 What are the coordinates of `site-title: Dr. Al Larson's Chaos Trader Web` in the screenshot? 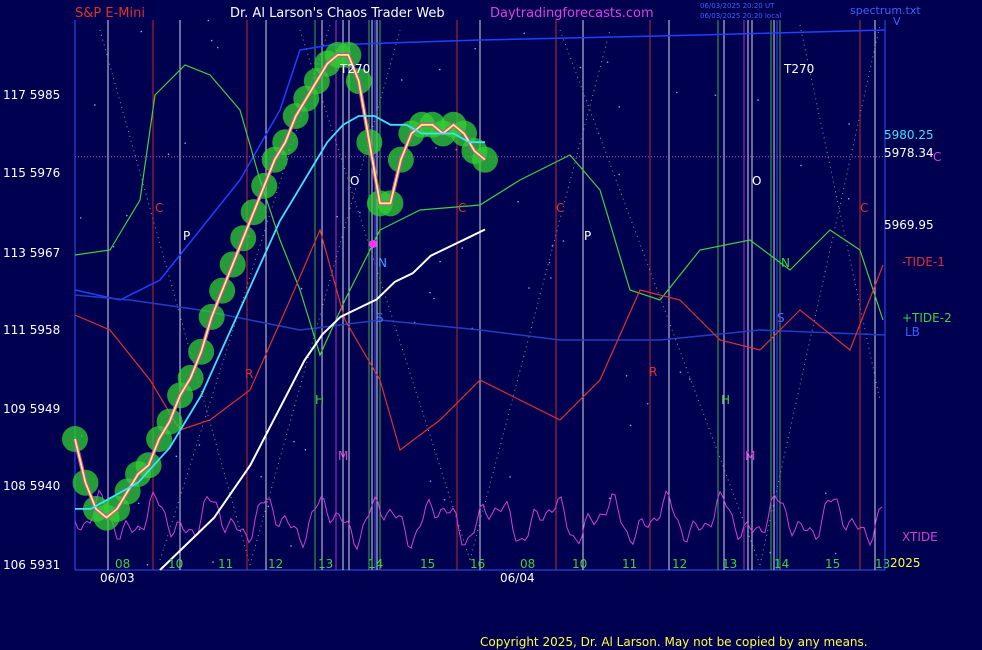 It's located at (337, 13).